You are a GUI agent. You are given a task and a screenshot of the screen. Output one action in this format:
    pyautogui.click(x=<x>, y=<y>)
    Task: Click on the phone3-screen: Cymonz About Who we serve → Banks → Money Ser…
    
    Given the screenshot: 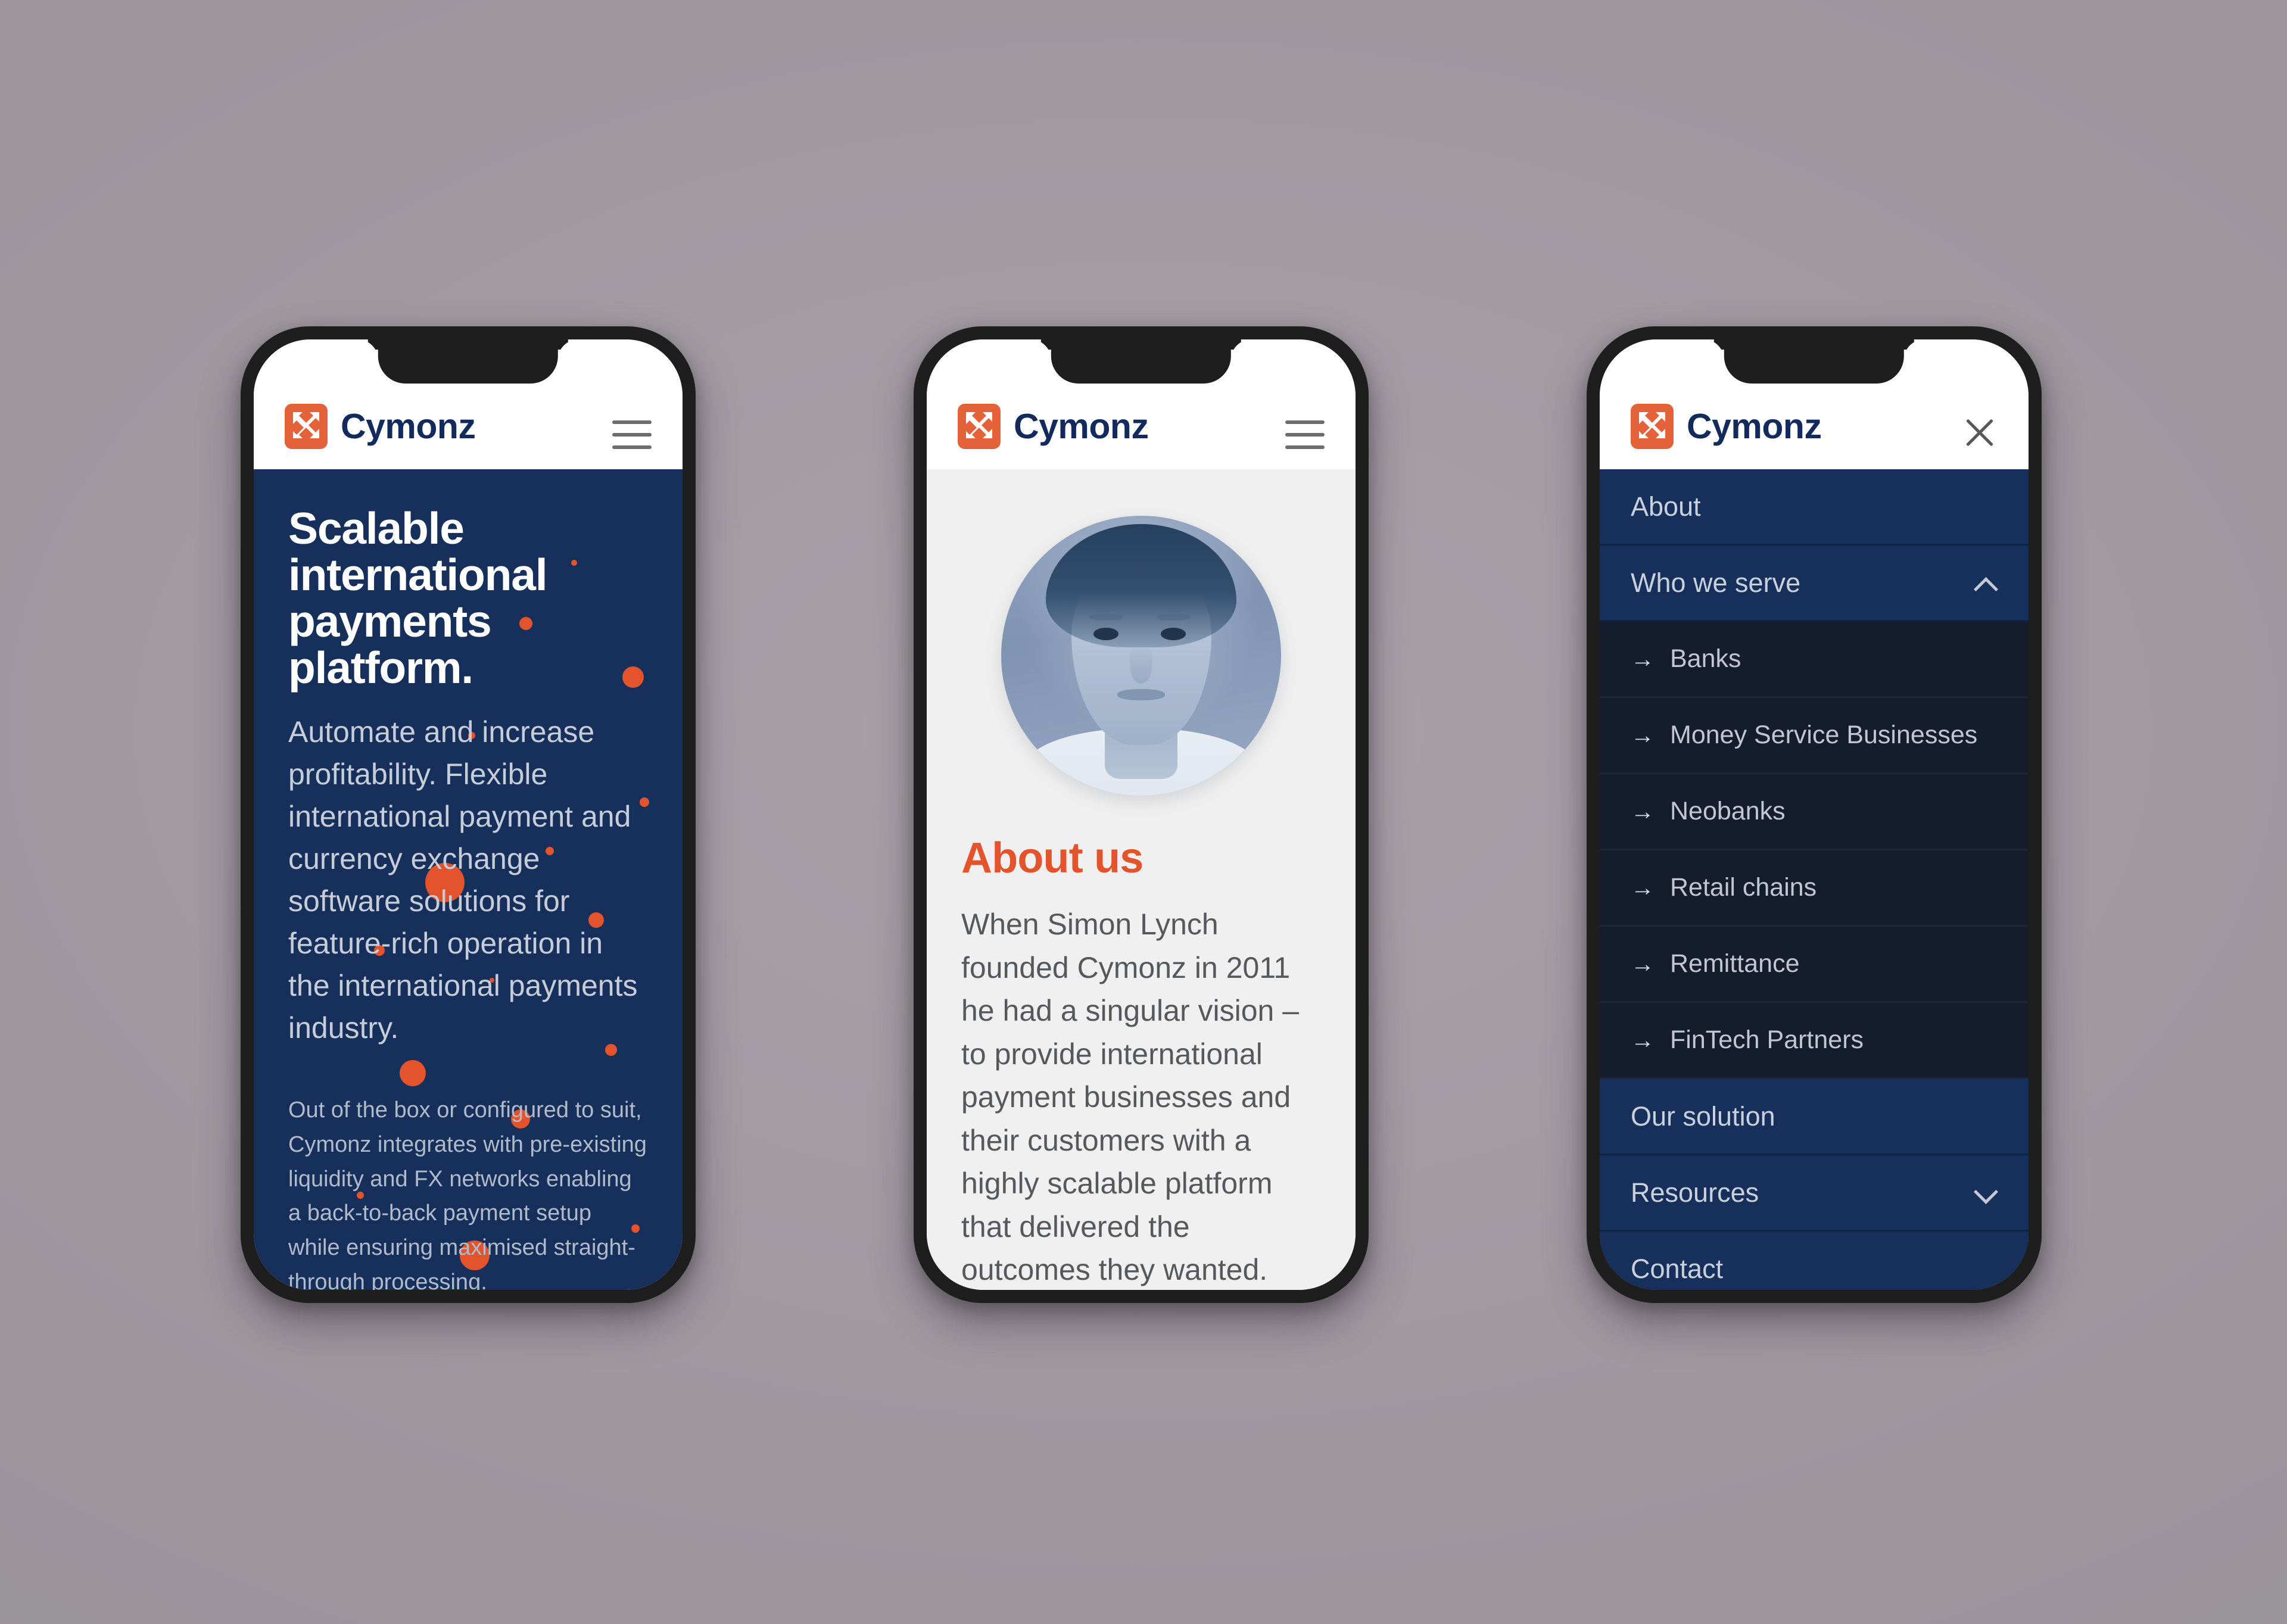 What is the action you would take?
    pyautogui.click(x=1814, y=814)
    